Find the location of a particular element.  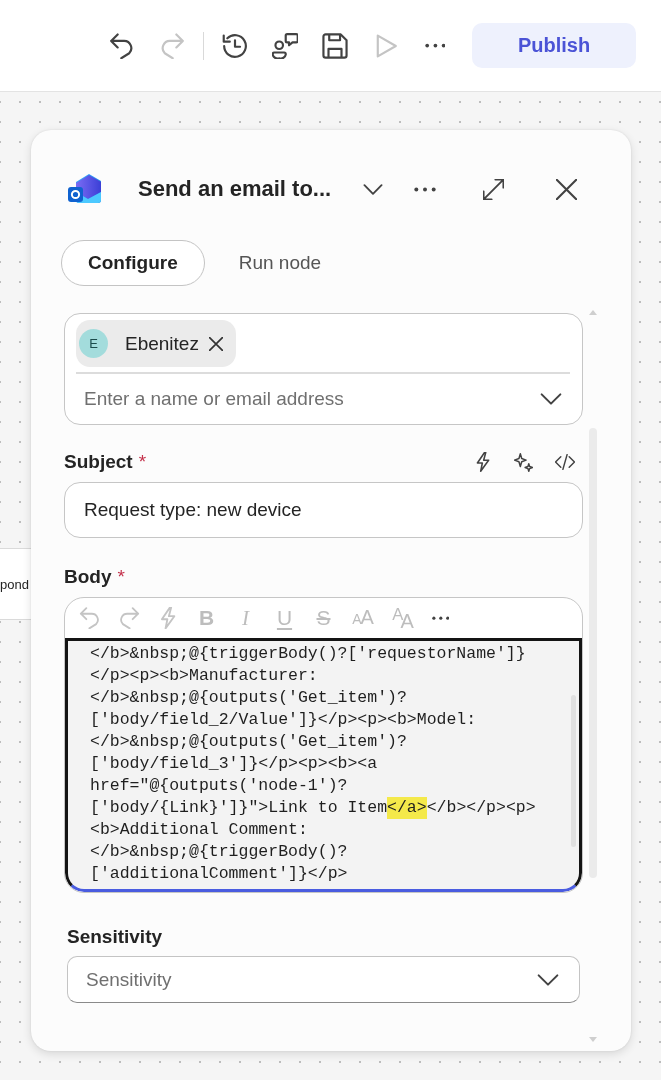

code-line: ['body/field_2/Value']}</p><p><b>Model: is located at coordinates (283, 720).